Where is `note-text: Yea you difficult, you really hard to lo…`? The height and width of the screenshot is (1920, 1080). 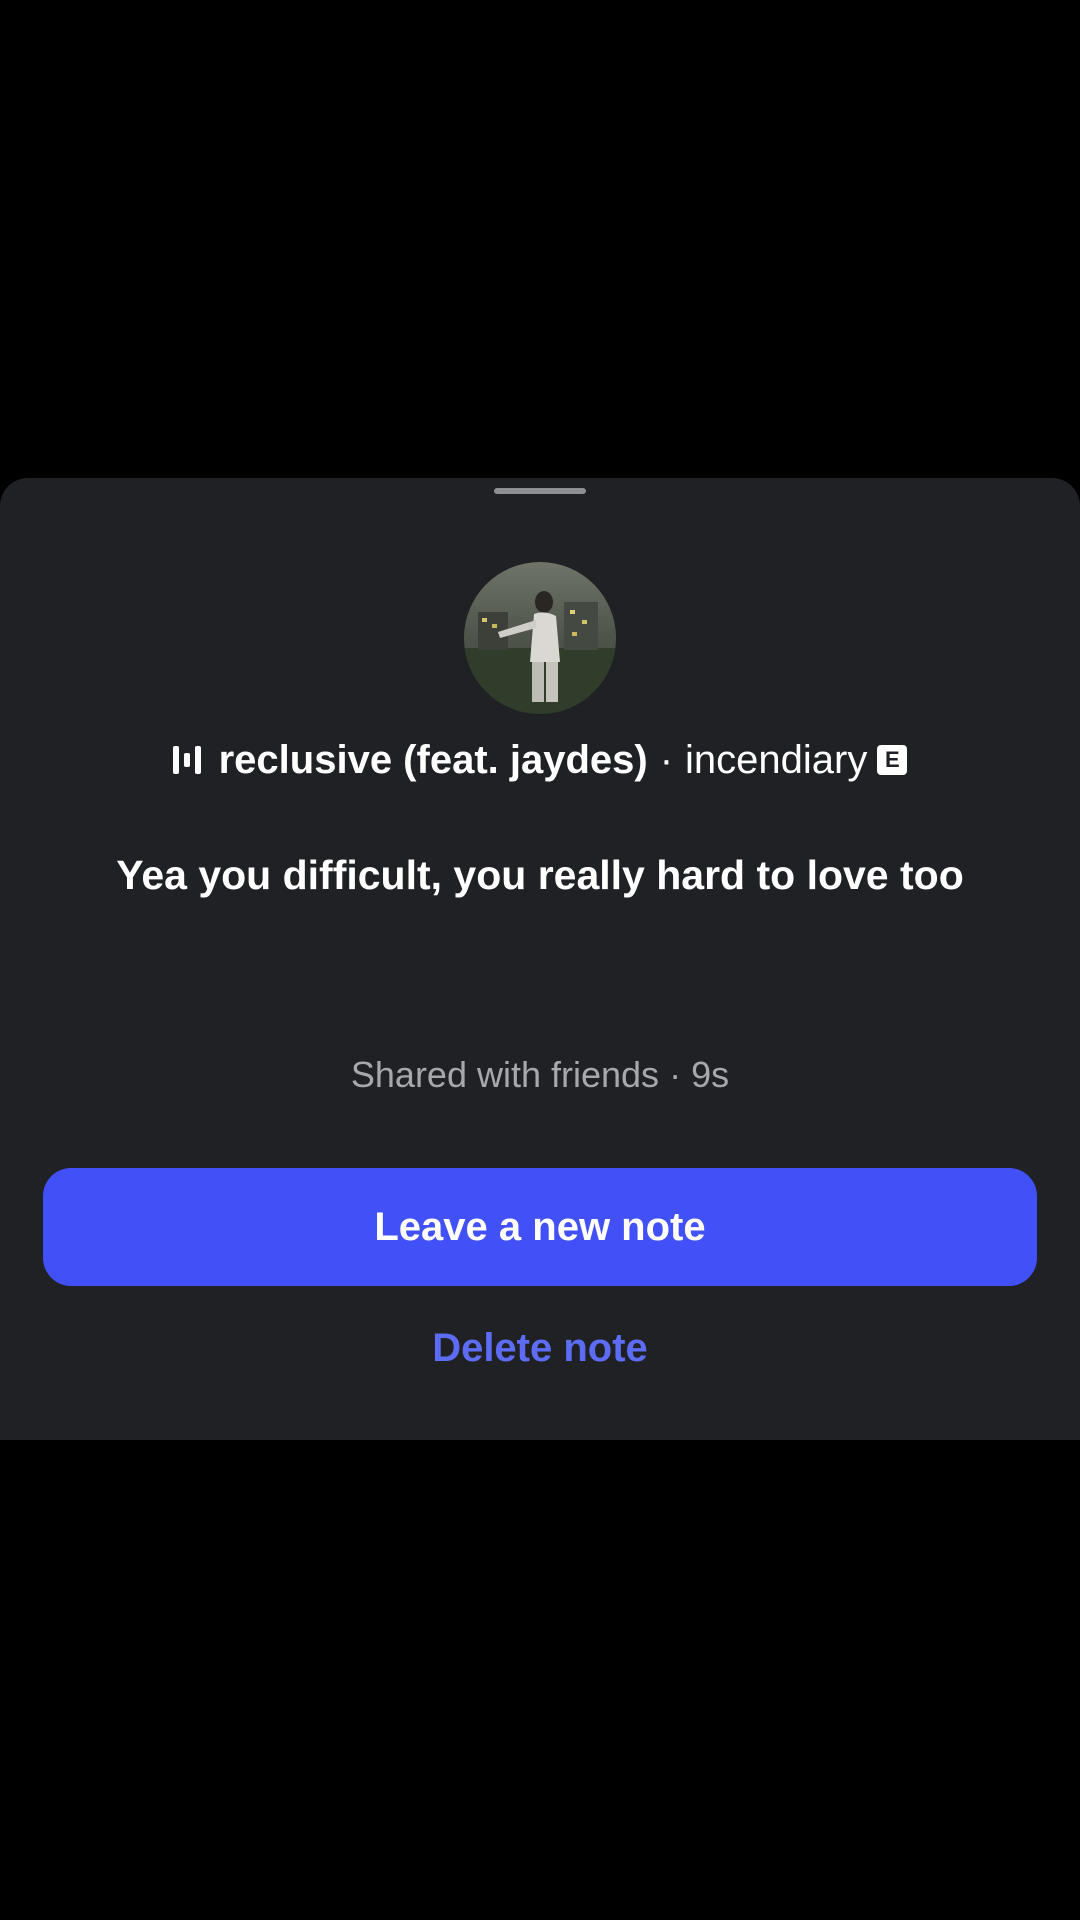 note-text: Yea you difficult, you really hard to lo… is located at coordinates (540, 875).